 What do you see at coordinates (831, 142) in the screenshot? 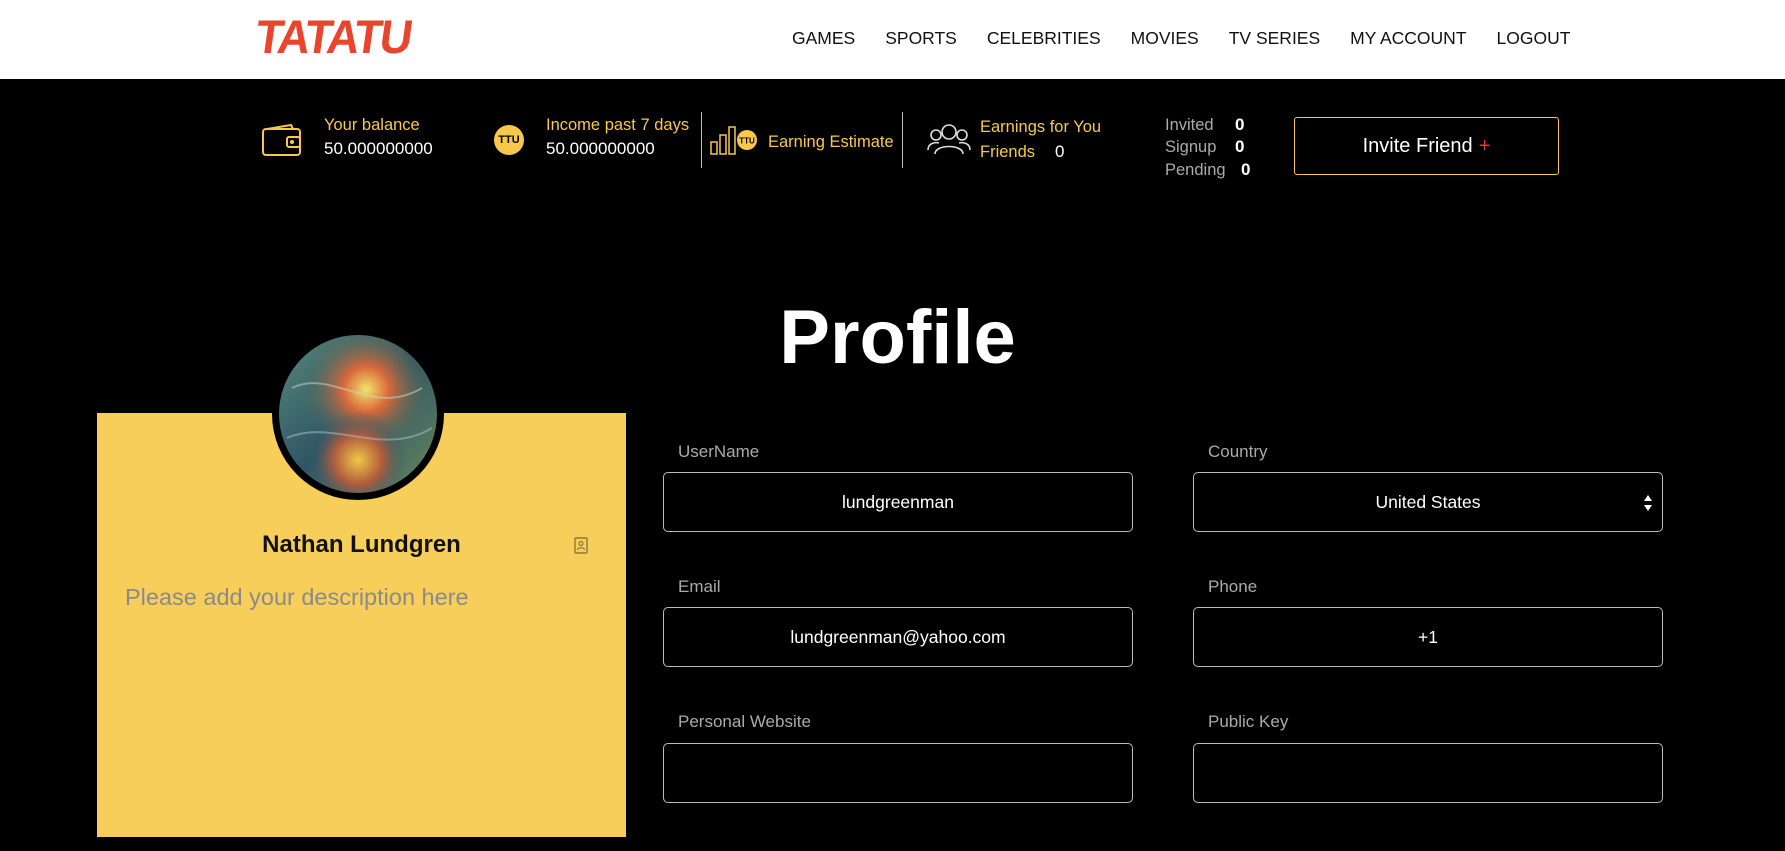
I see `earning-estimate-link: Earning Estimate` at bounding box center [831, 142].